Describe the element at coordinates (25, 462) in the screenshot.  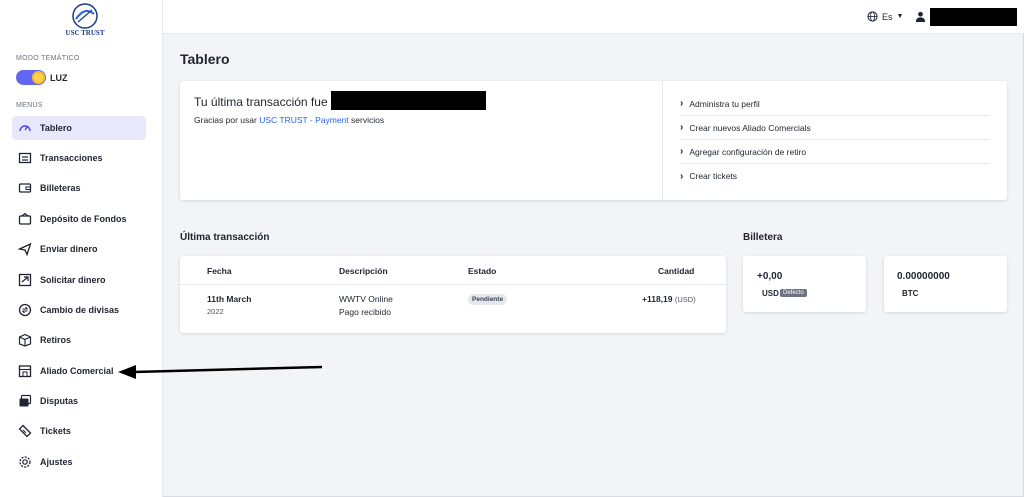
I see `gear-icon` at that location.